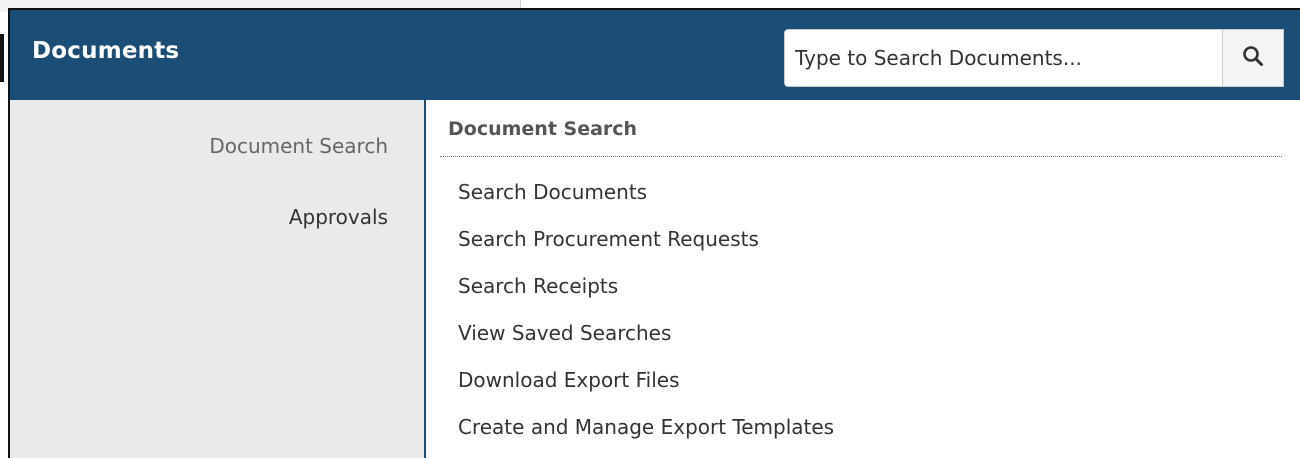 Image resolution: width=1300 pixels, height=458 pixels. I want to click on search-button, so click(1253, 58).